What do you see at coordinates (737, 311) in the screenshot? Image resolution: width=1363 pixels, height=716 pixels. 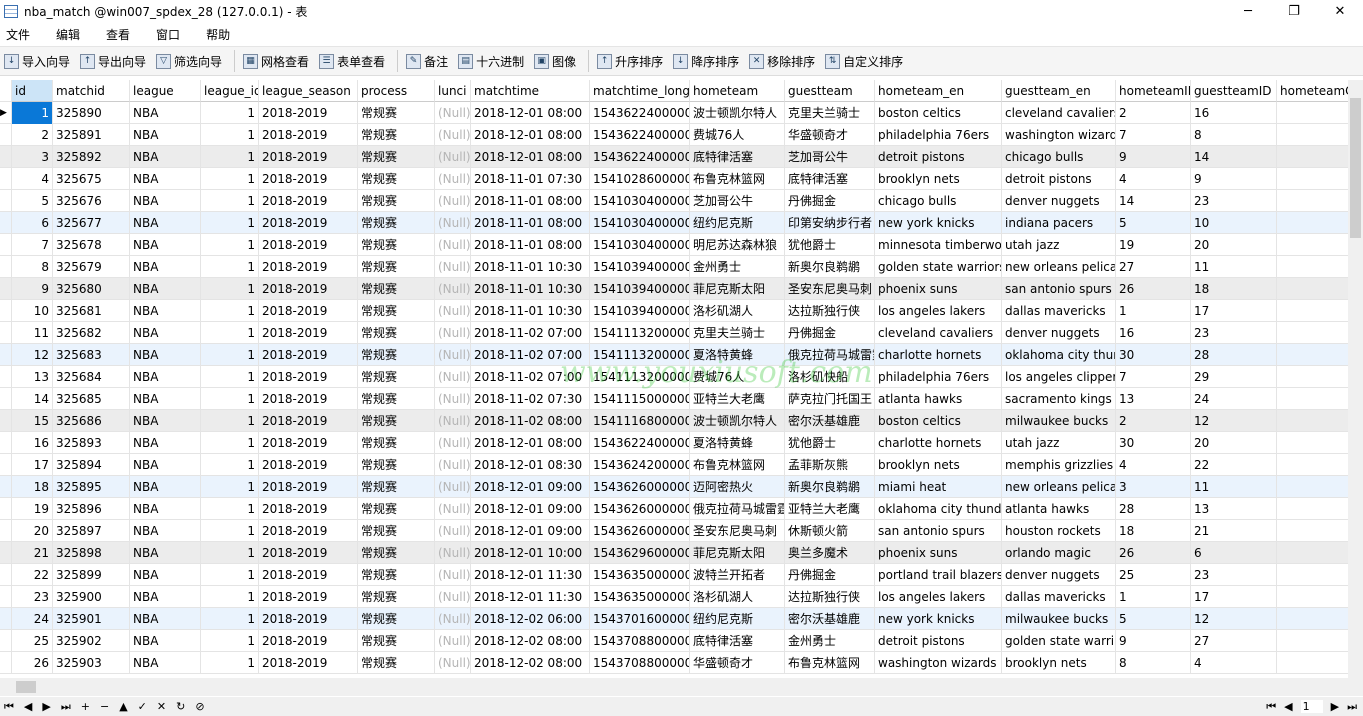 I see `cell-hometeam: 洛杉矶湖人` at bounding box center [737, 311].